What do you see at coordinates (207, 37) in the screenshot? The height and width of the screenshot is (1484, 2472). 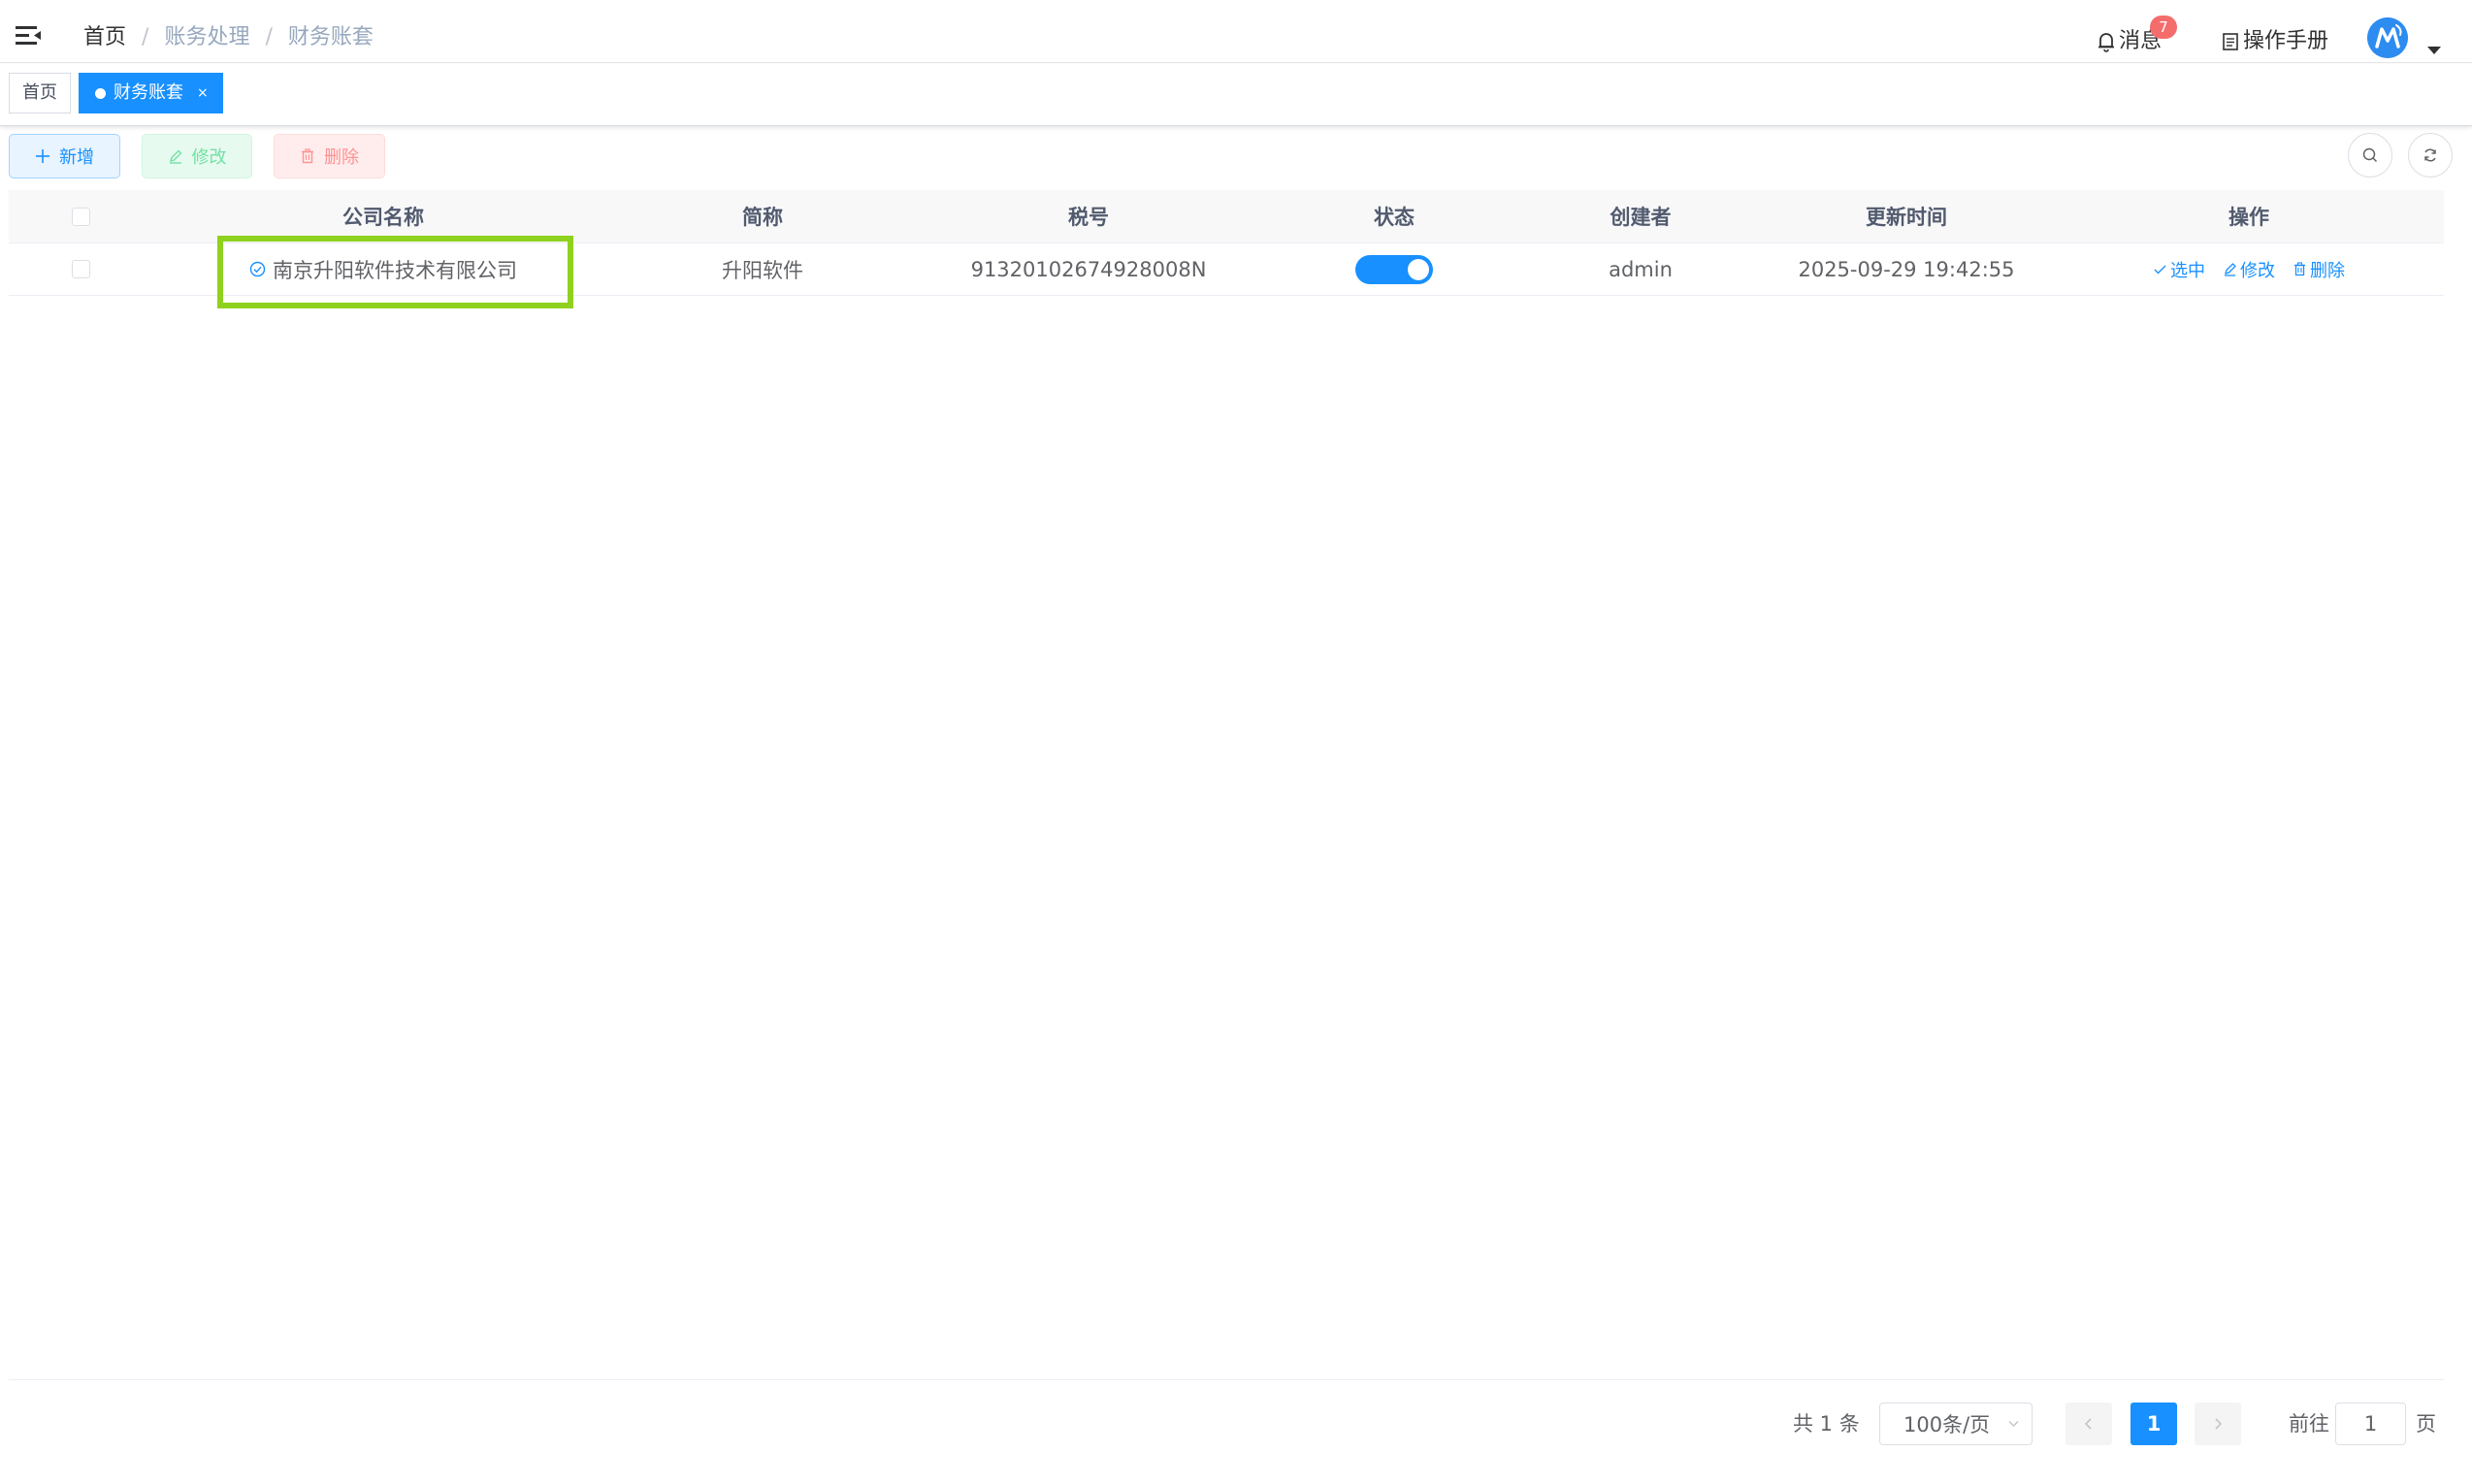 I see `breadcrumb-item-accounting: 账务处理` at bounding box center [207, 37].